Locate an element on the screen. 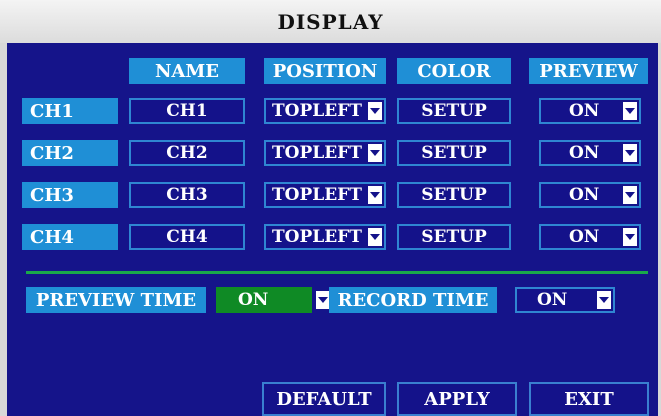  channel-name-field-ch1: CH1 is located at coordinates (187, 111).